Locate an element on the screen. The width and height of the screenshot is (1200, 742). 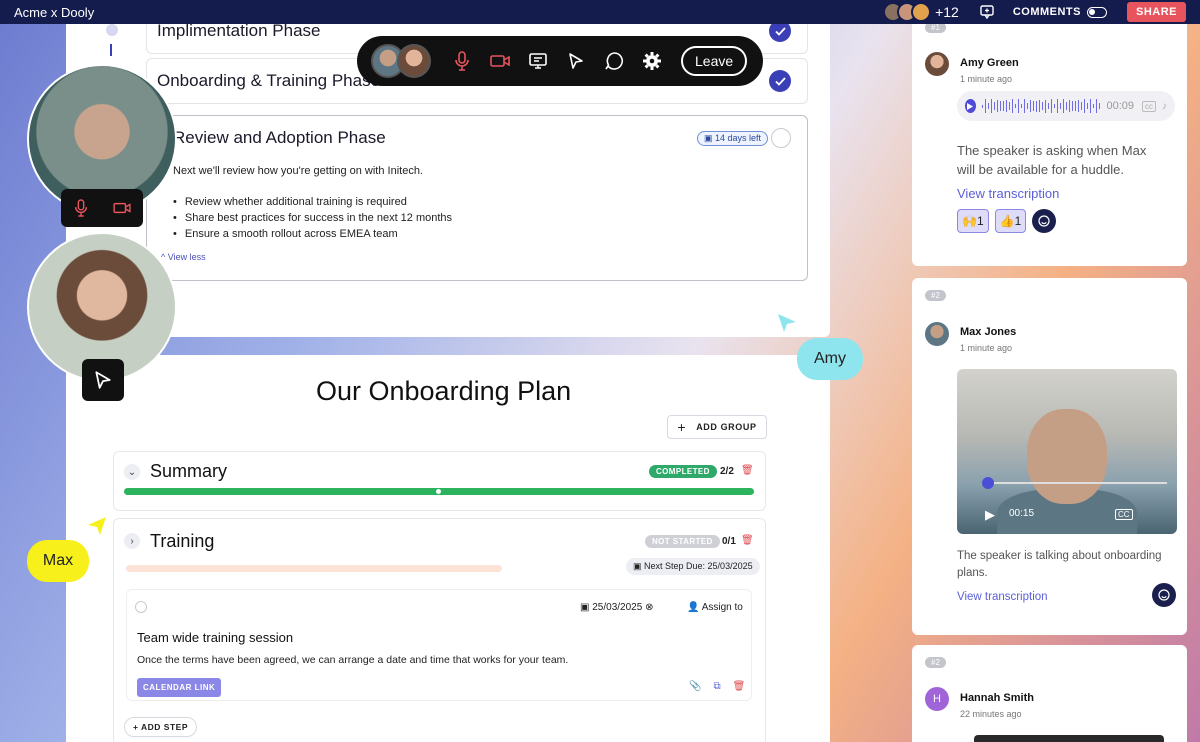
play-icon is located at coordinates (970, 106).